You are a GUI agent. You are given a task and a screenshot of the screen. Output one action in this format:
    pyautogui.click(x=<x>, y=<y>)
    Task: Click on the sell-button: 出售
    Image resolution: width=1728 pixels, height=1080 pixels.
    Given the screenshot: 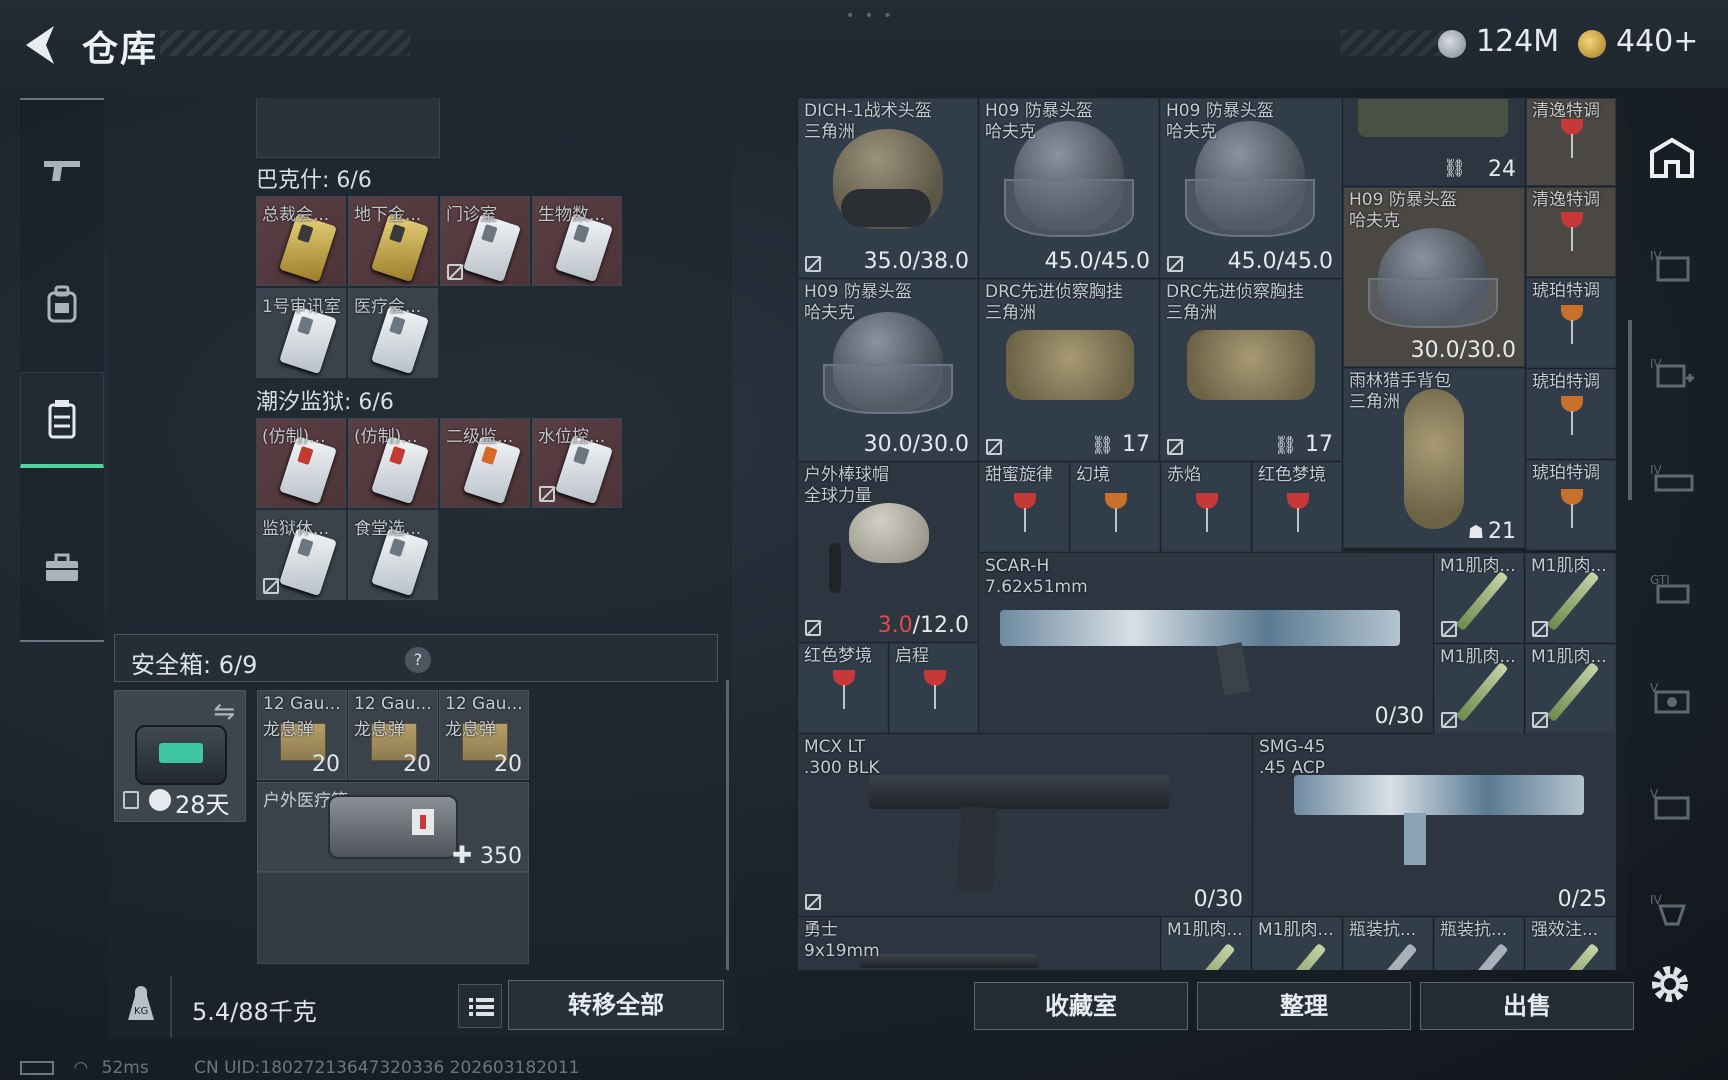 What is the action you would take?
    pyautogui.click(x=1527, y=1006)
    